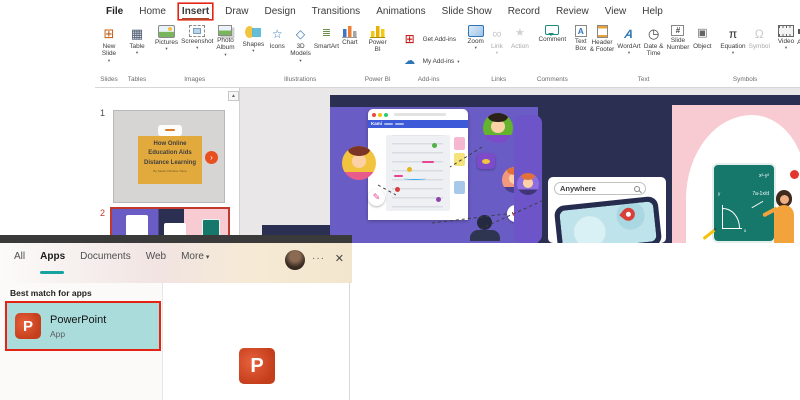  I want to click on ribbon-group-buttons: Power BI, so click(378, 49).